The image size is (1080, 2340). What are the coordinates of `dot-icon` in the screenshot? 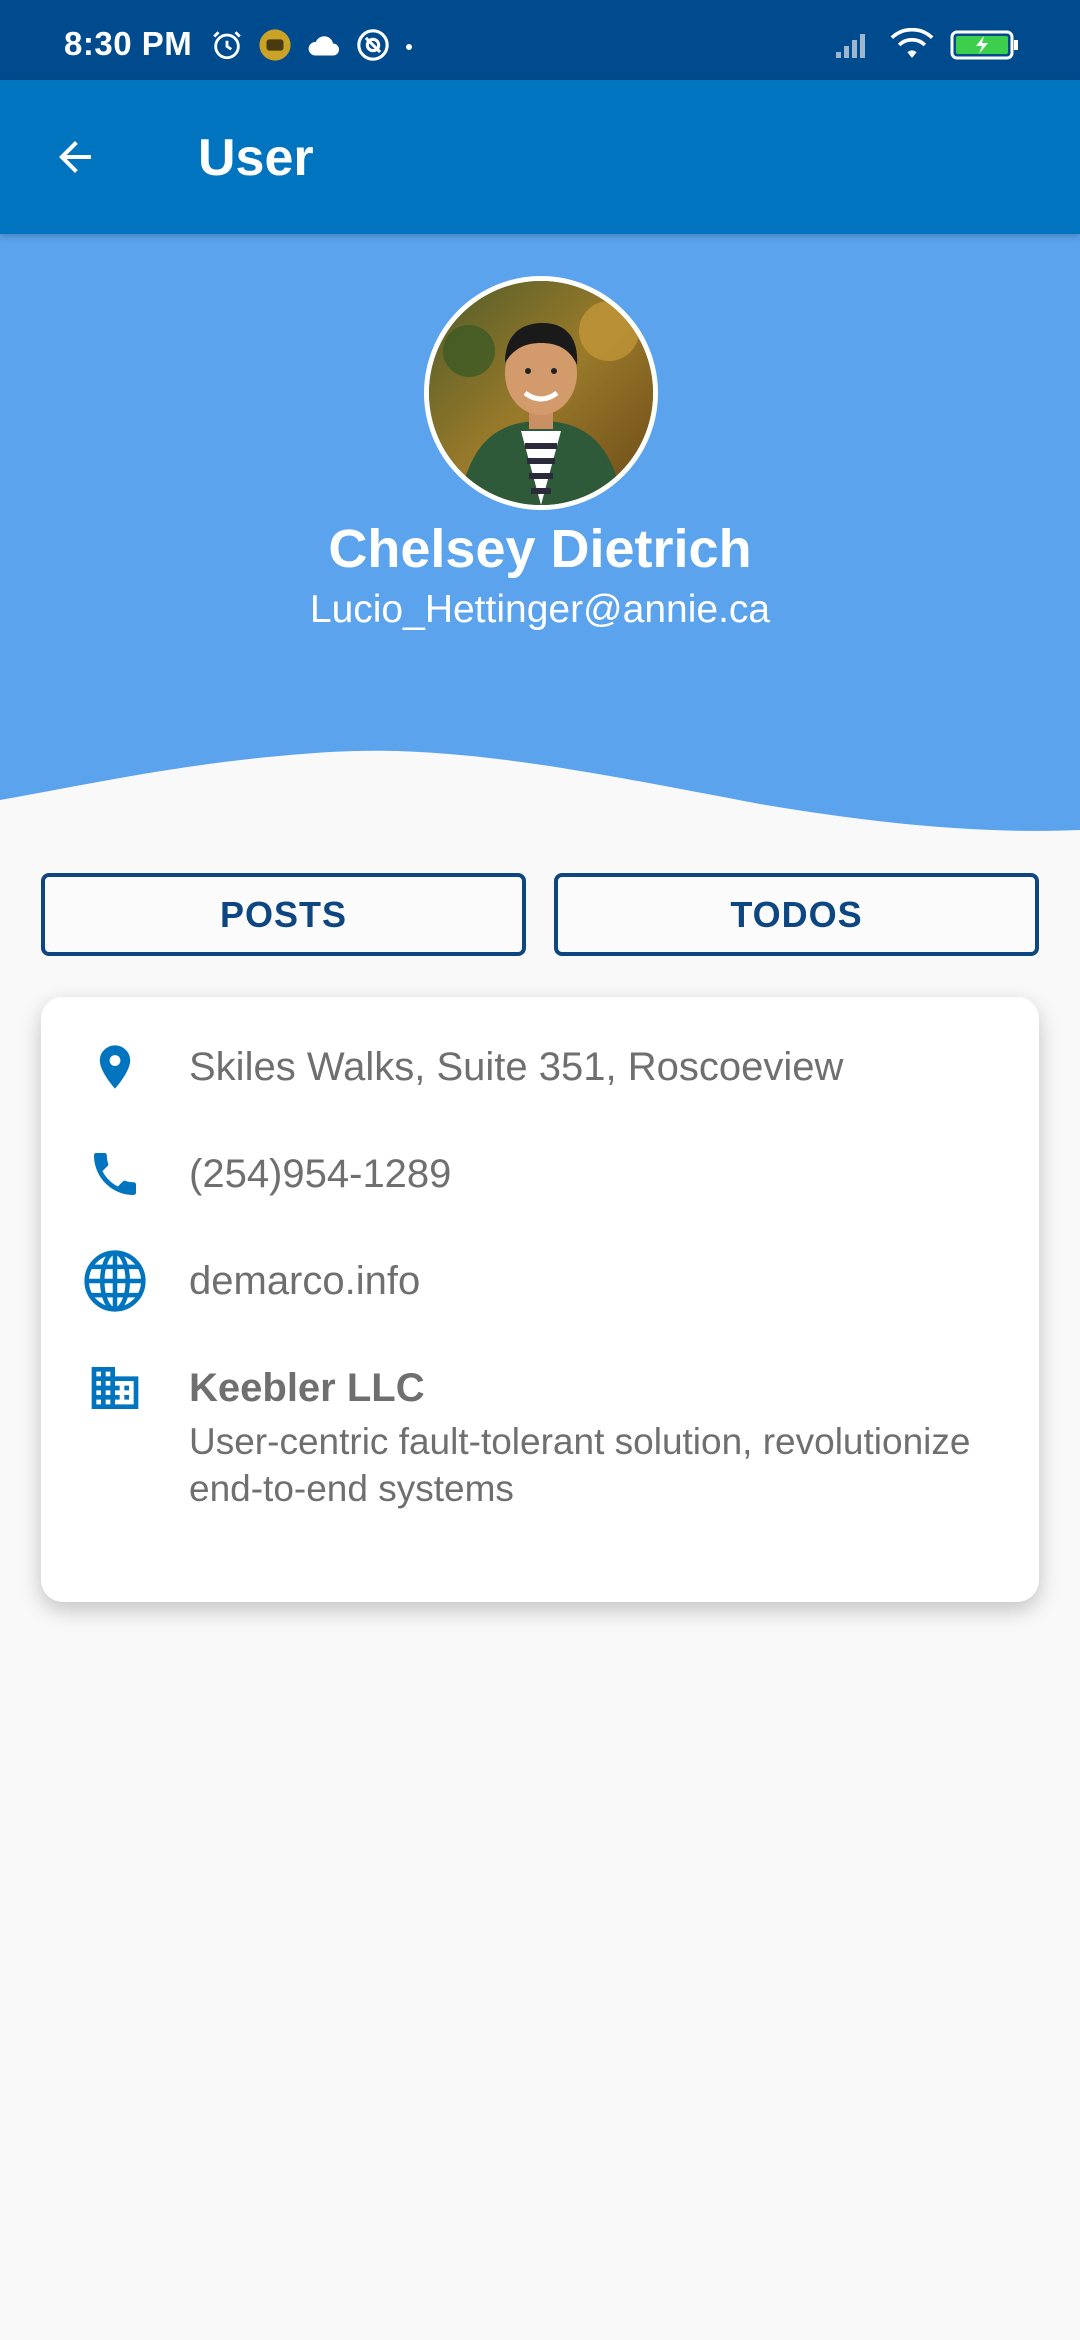 It's located at (409, 48).